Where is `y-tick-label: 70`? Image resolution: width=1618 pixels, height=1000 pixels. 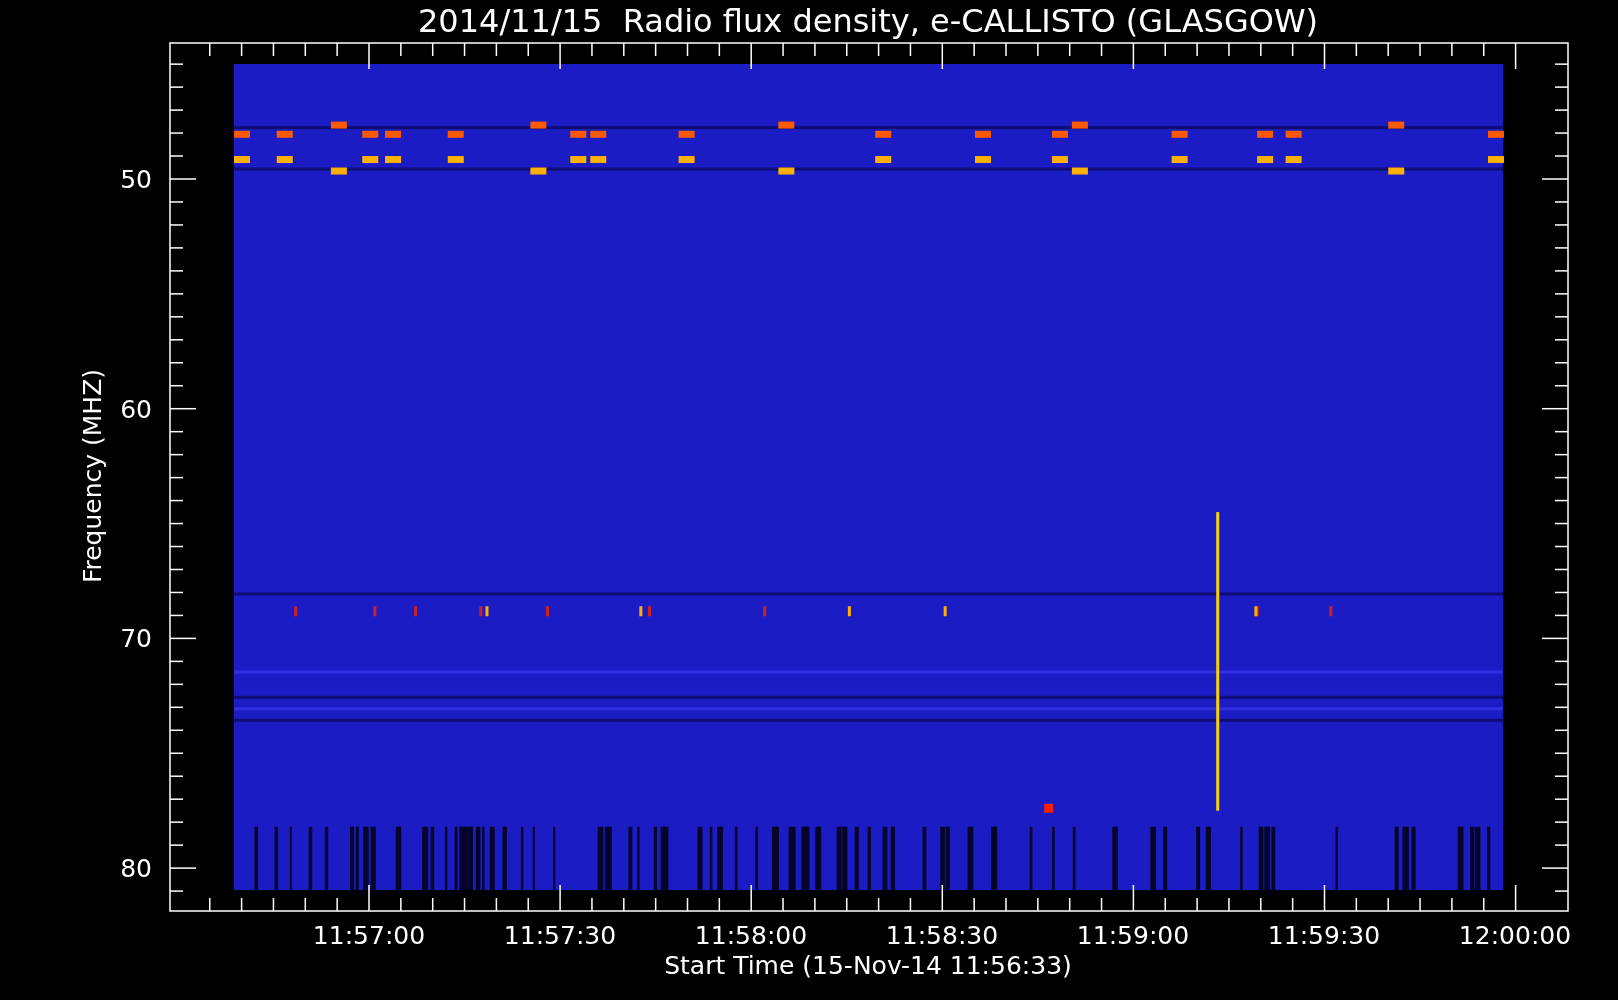 y-tick-label: 70 is located at coordinates (136, 639).